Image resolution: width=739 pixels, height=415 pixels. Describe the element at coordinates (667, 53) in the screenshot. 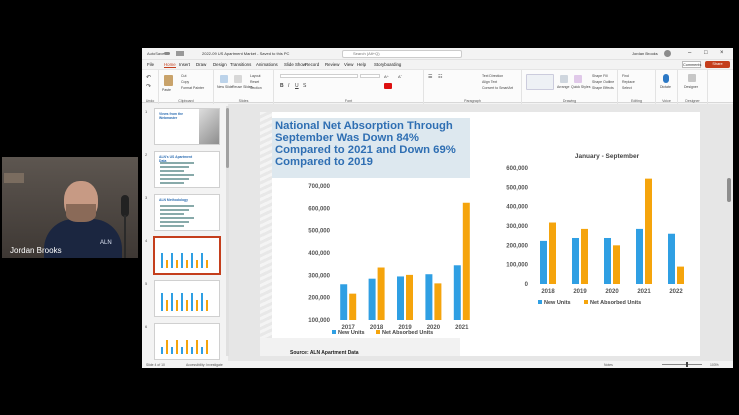

I see `avatar` at that location.